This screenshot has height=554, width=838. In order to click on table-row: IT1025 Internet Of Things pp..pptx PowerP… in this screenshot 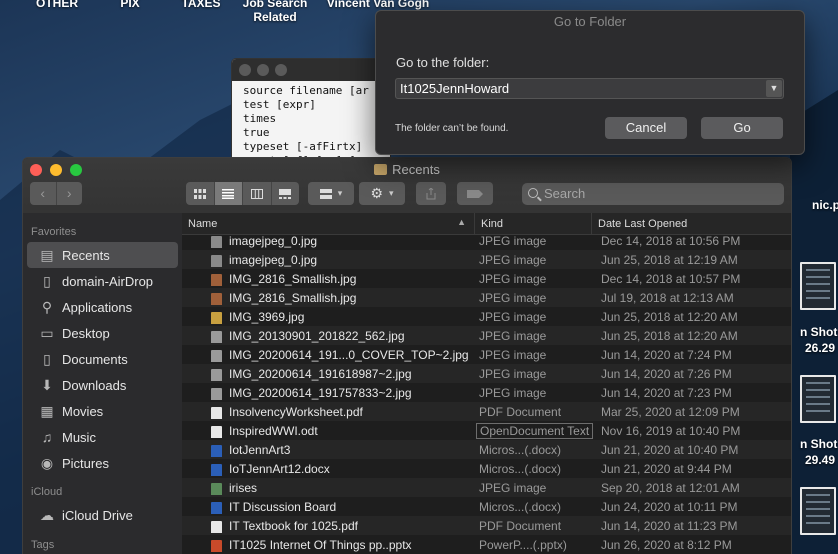, I will do `click(486, 544)`.